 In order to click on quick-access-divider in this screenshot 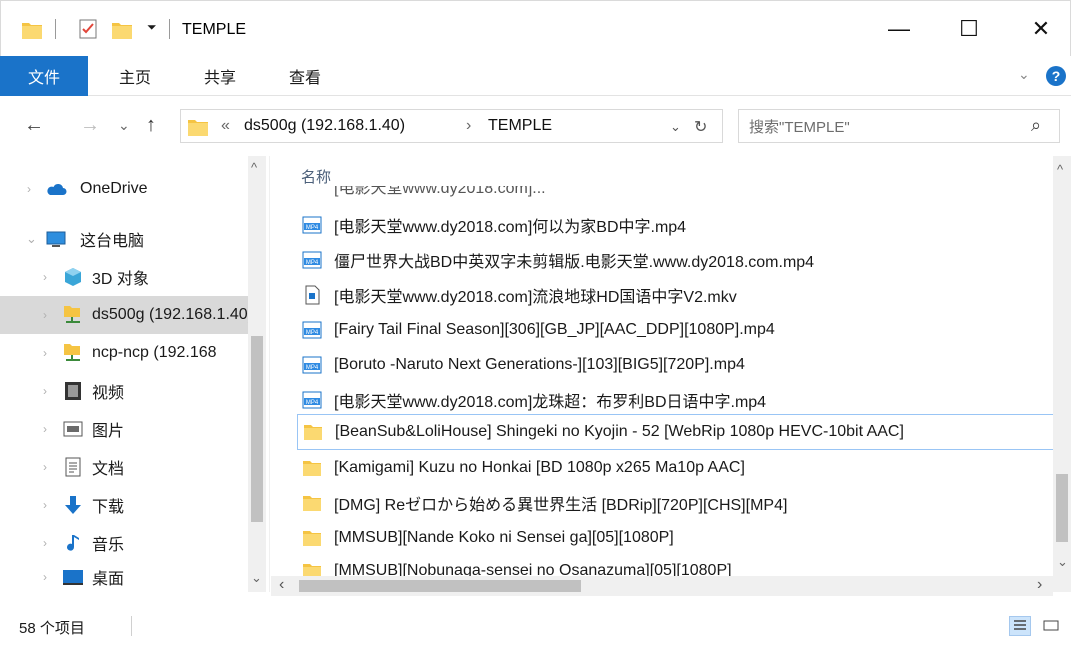, I will do `click(55, 29)`.